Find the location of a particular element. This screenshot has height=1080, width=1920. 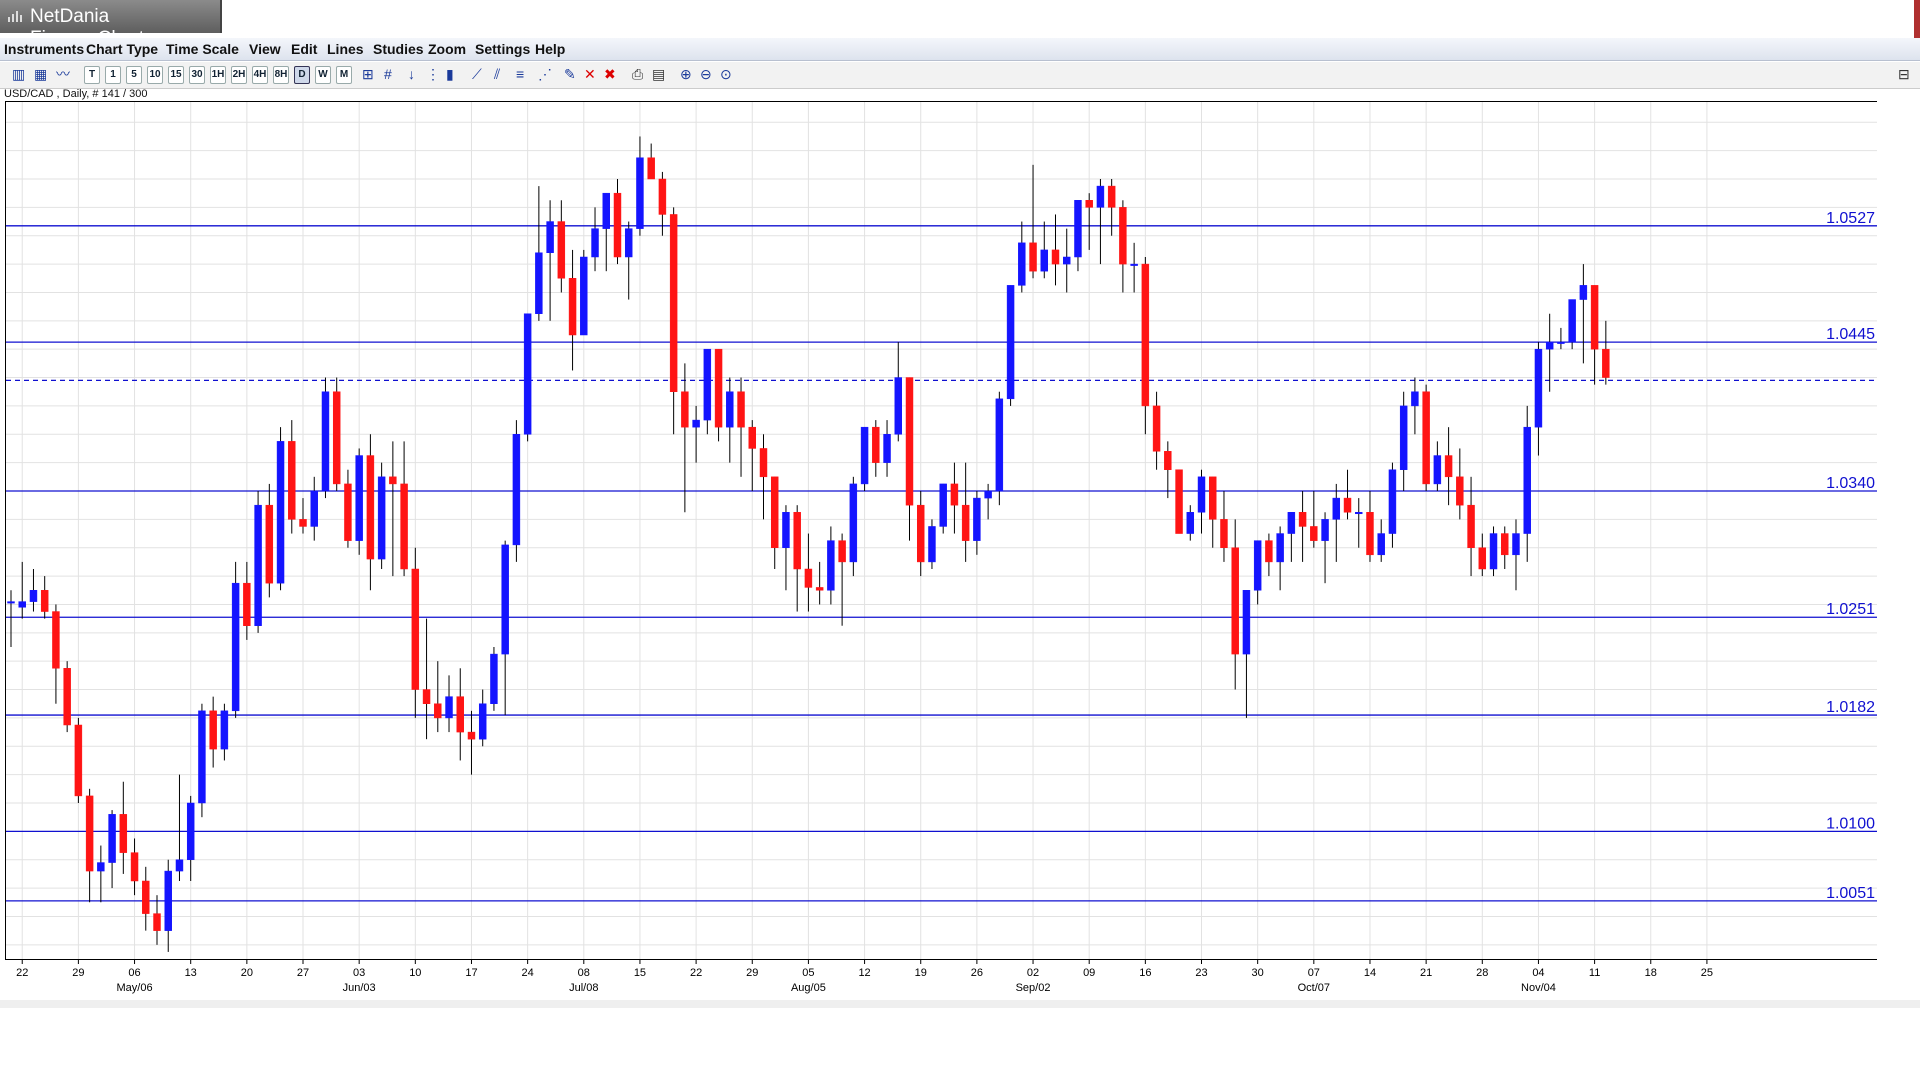

menu-studies: Studies is located at coordinates (398, 49).